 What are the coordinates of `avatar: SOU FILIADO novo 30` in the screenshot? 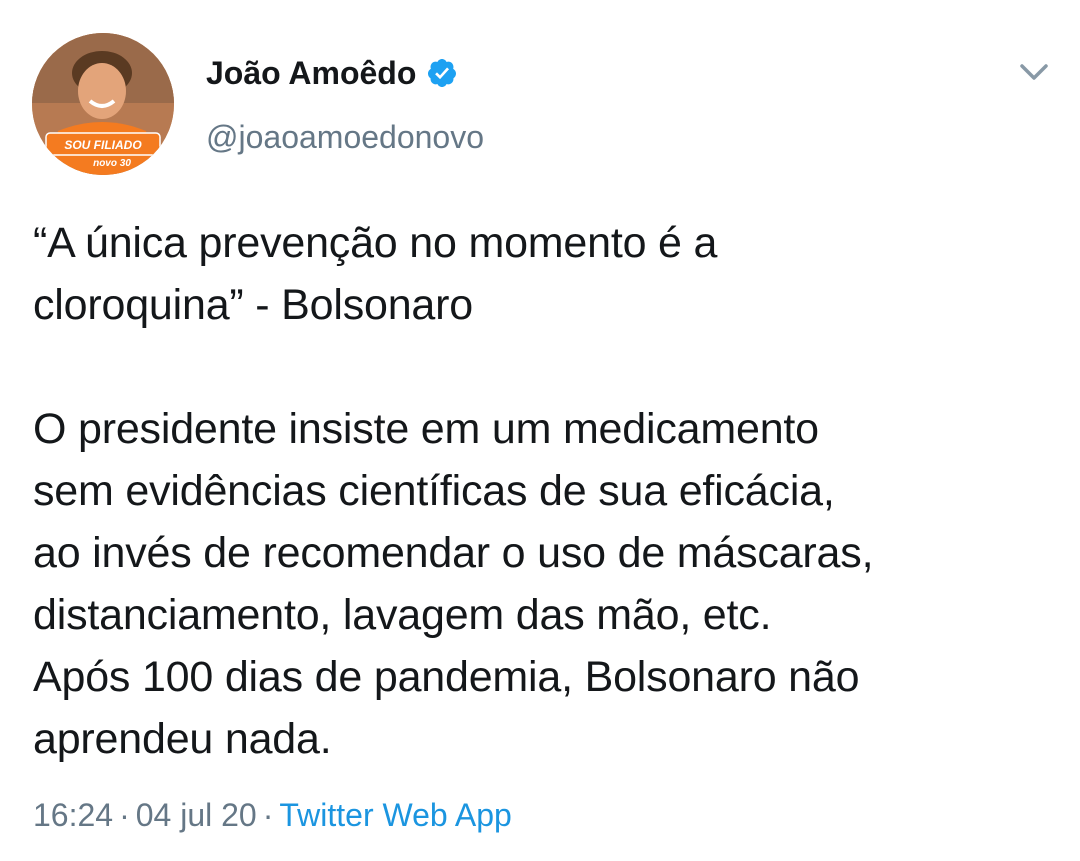 It's located at (103, 104).